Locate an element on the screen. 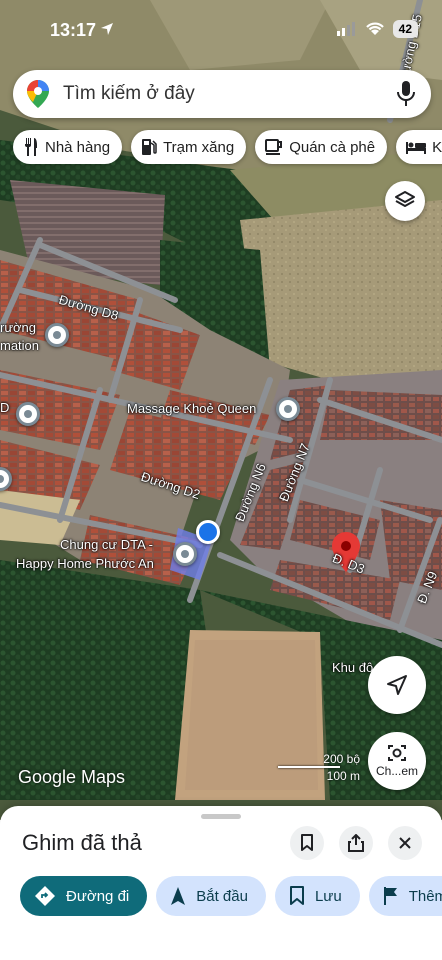 The width and height of the screenshot is (442, 960). close-button is located at coordinates (405, 843).